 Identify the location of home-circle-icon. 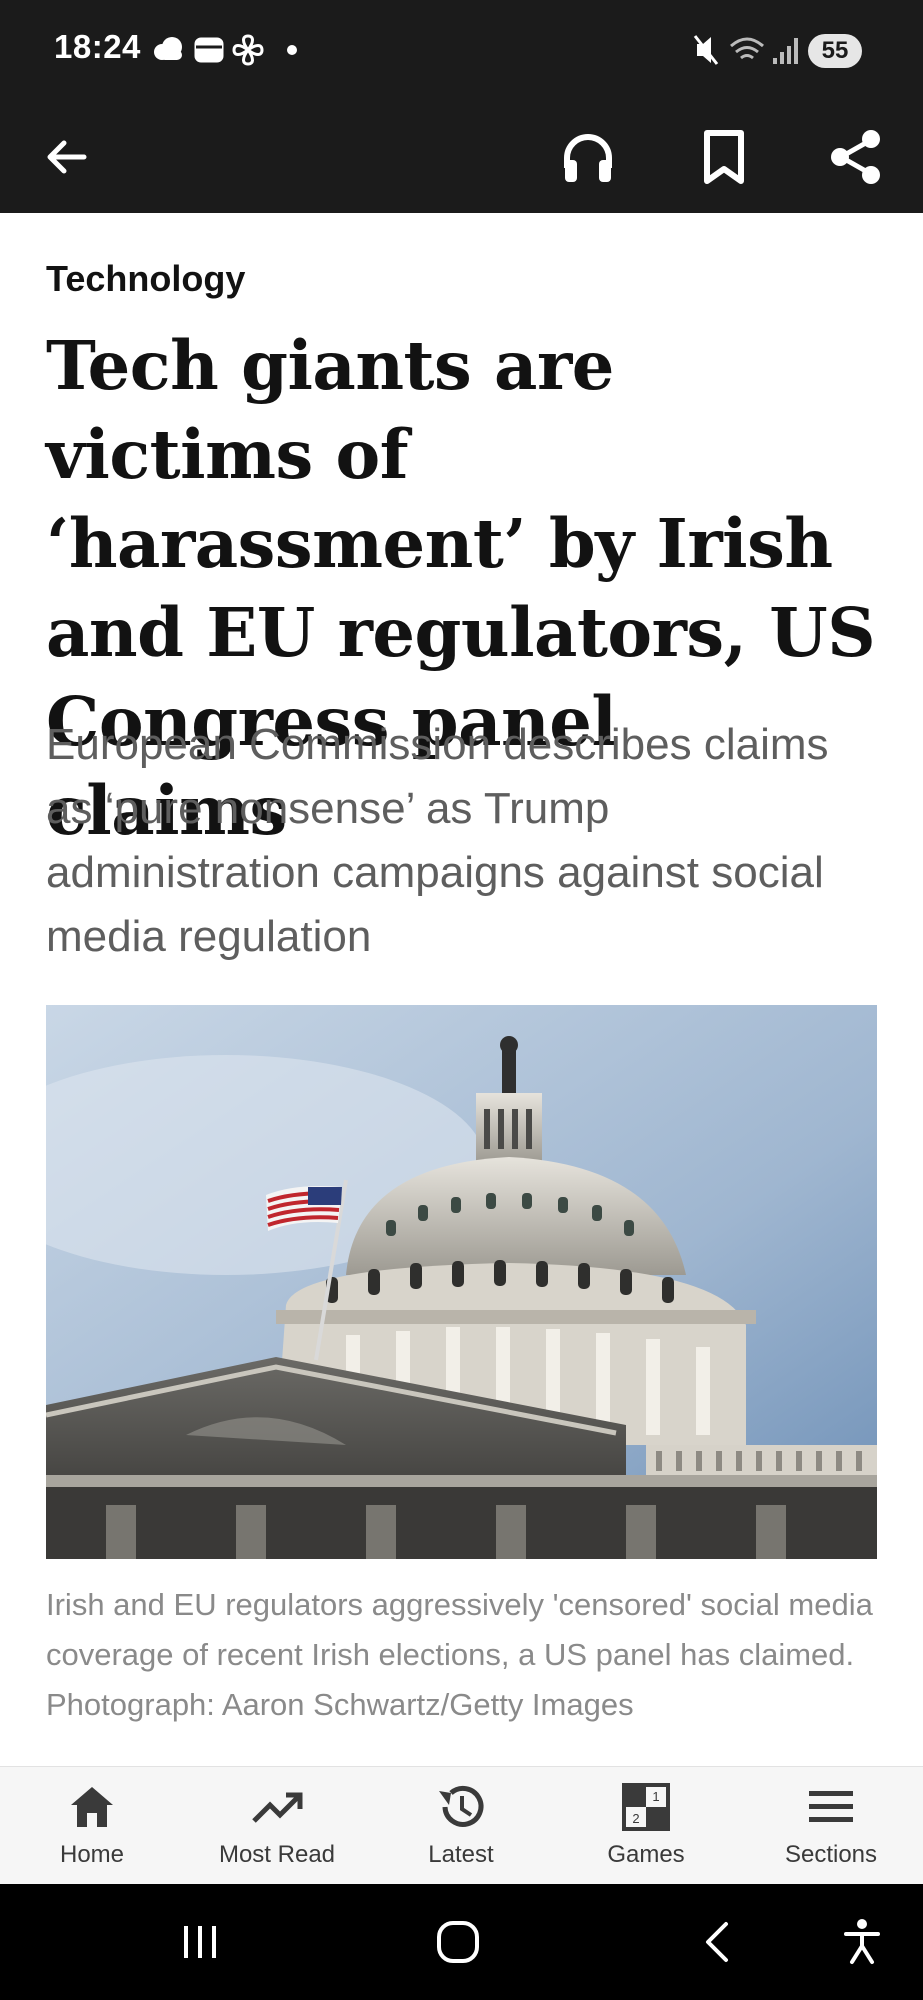
(458, 1942).